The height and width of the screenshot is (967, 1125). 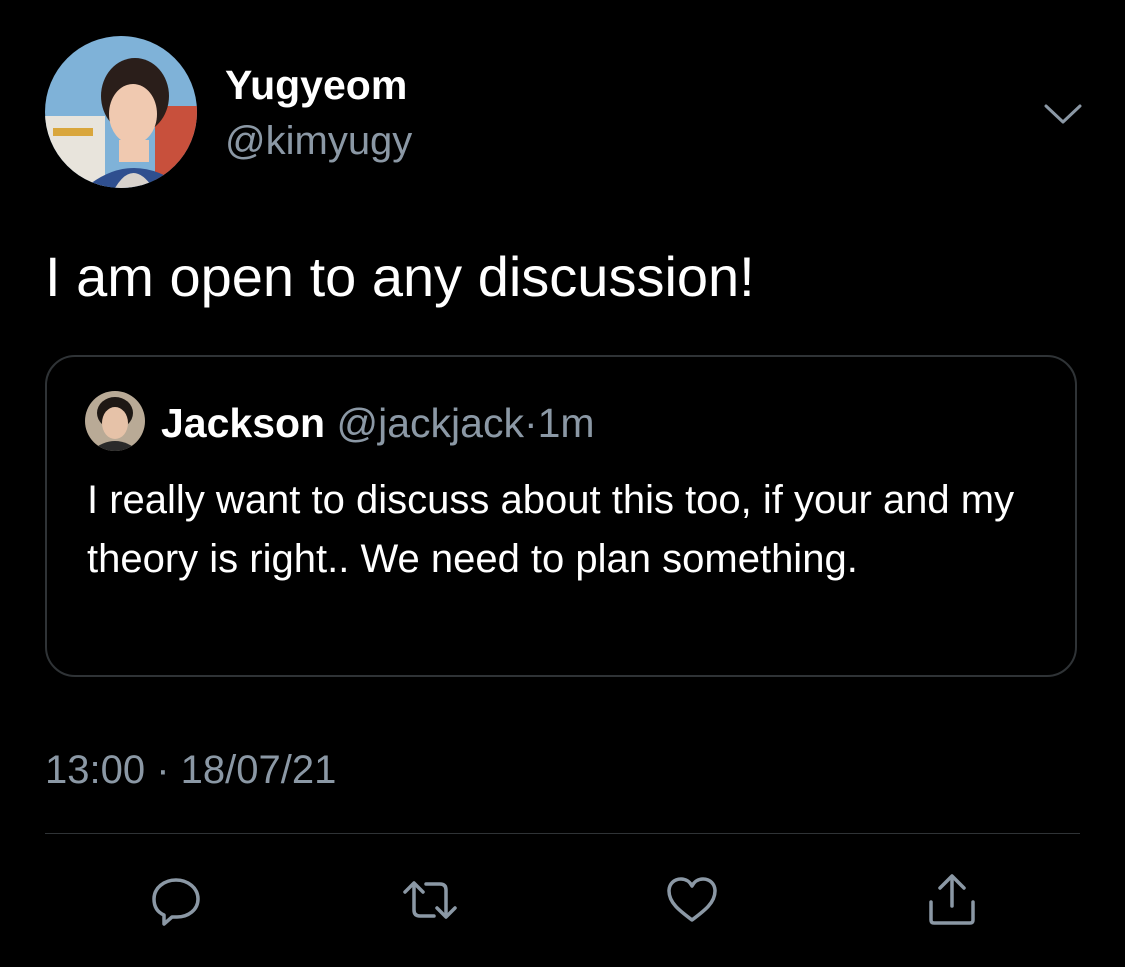 What do you see at coordinates (115, 421) in the screenshot?
I see `quoted-author-avatar` at bounding box center [115, 421].